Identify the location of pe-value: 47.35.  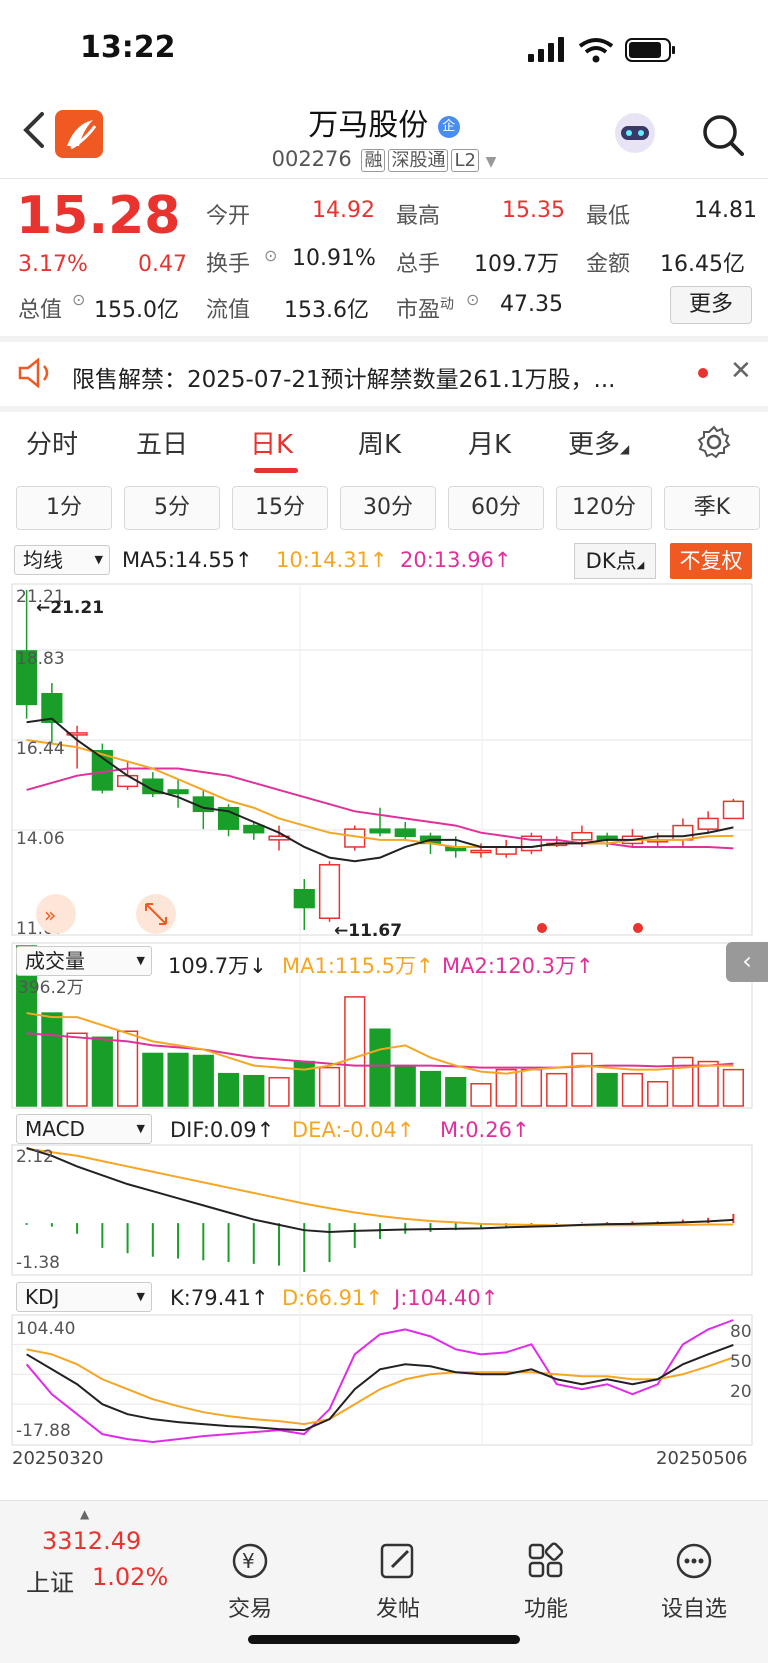
(531, 304).